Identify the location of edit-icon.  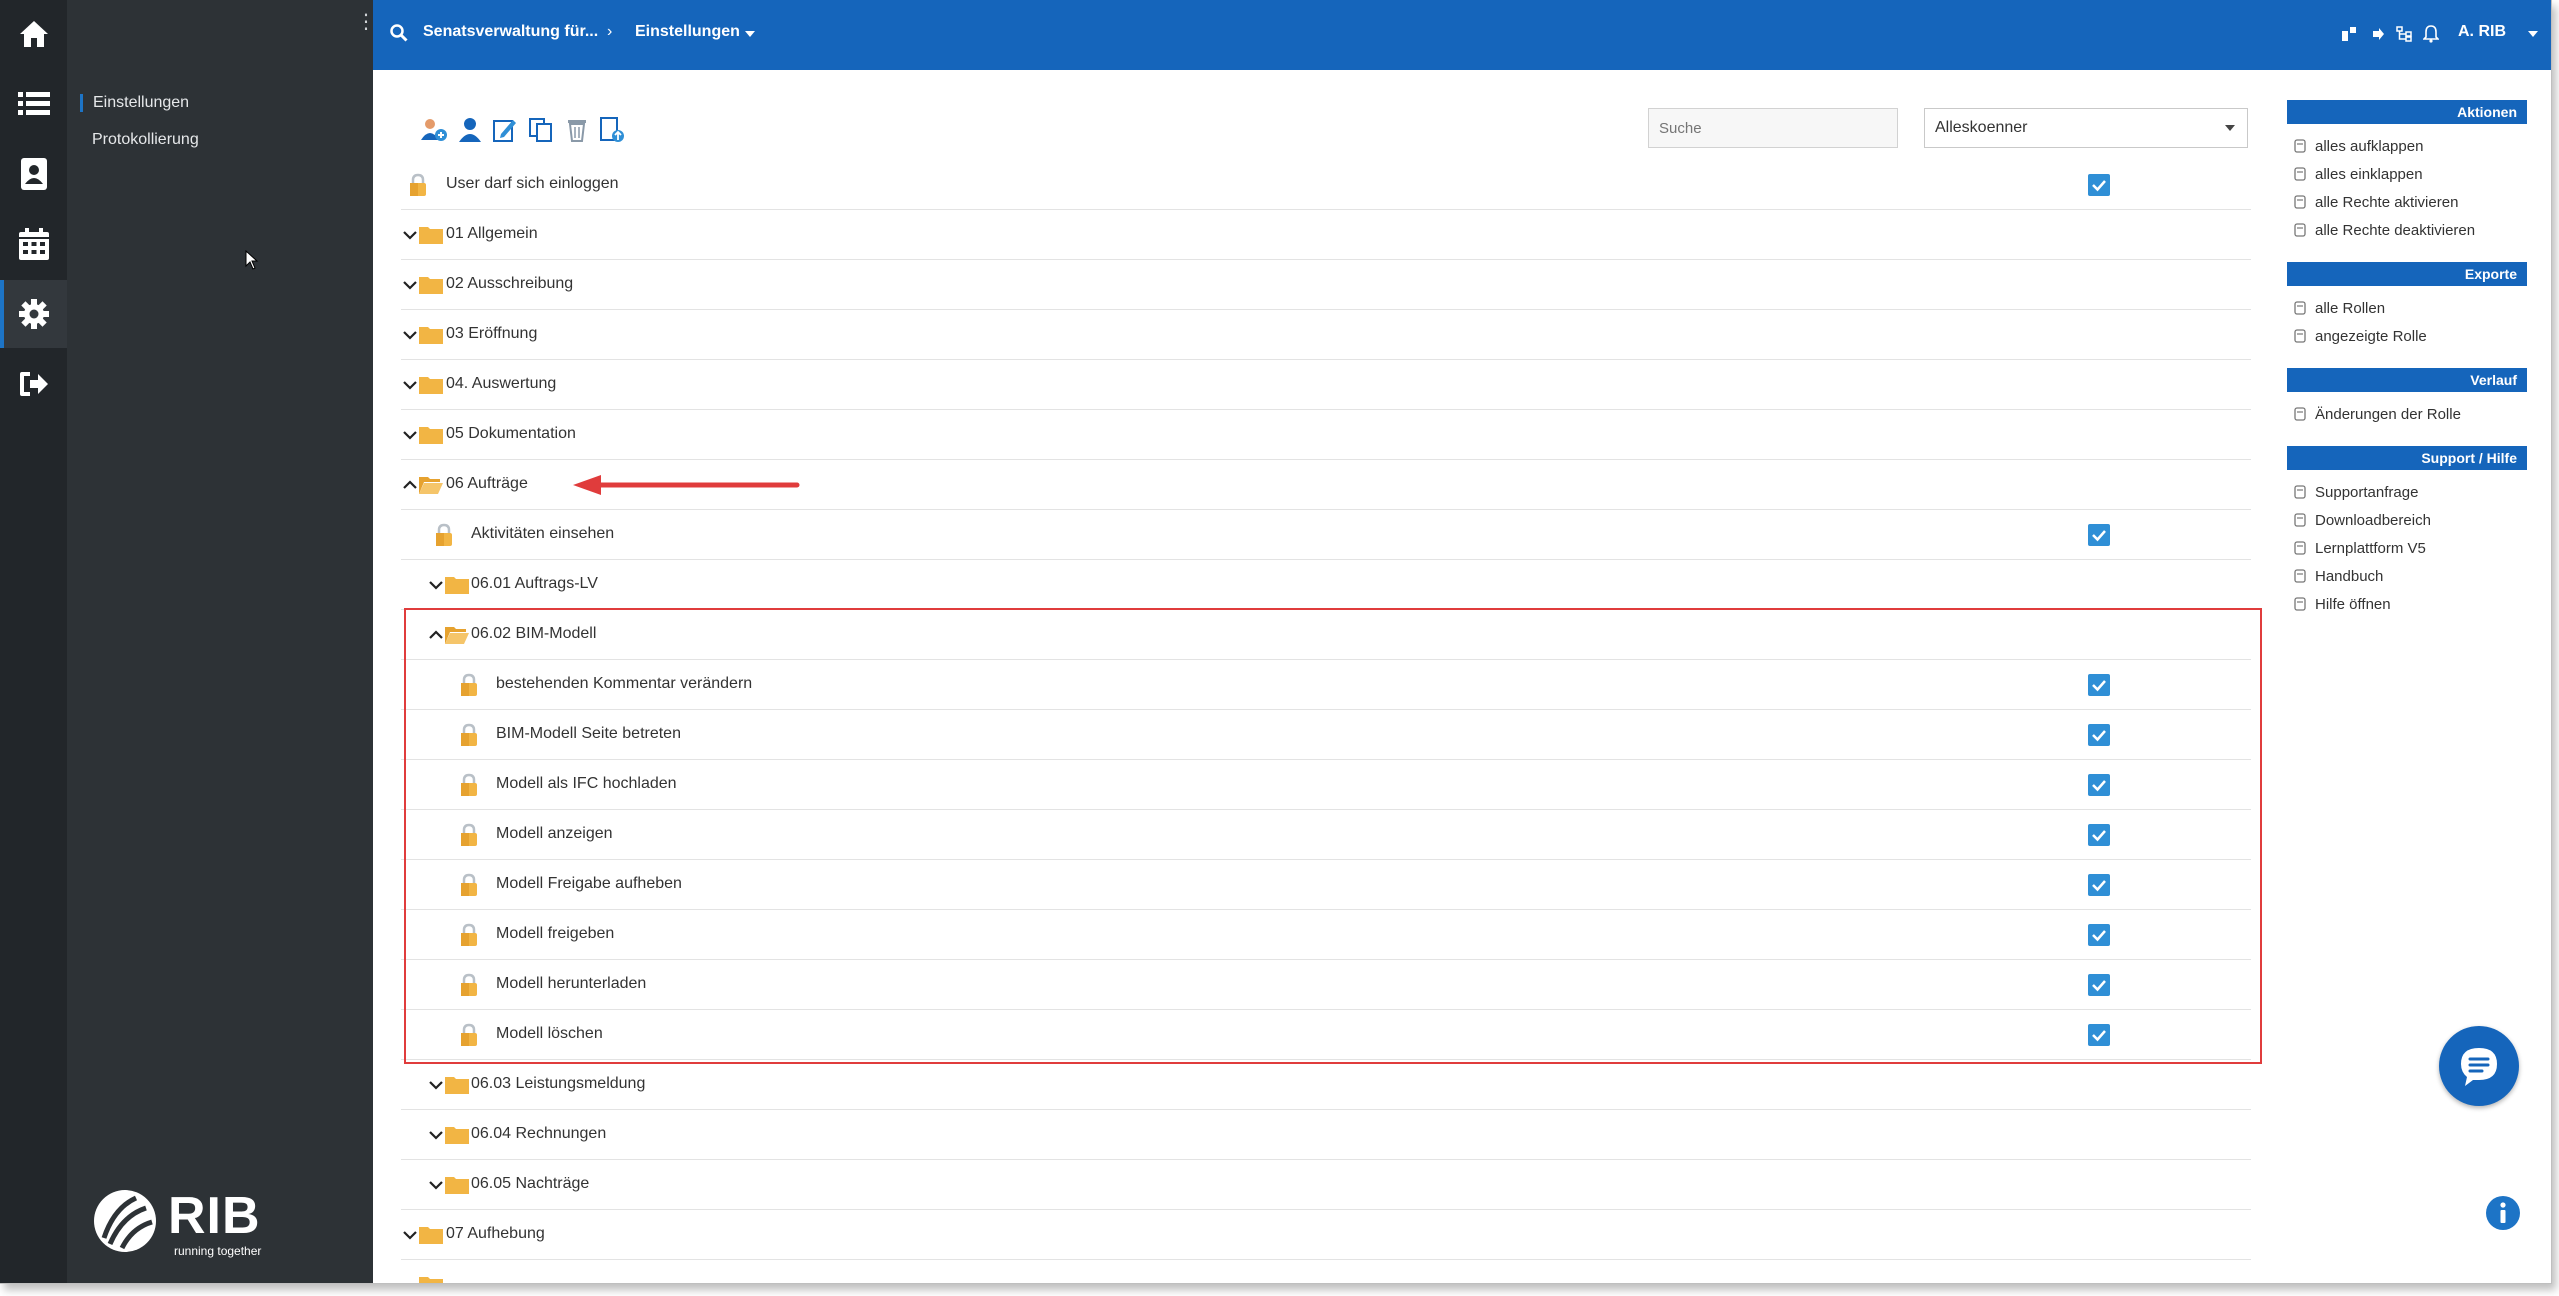
(505, 130).